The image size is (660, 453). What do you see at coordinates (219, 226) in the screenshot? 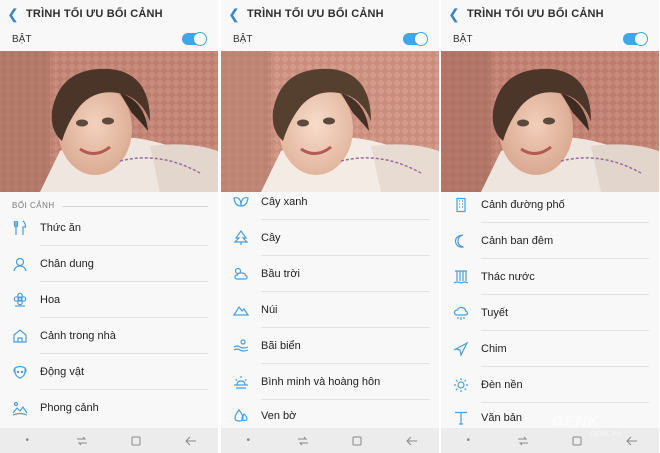
I see `panel-separator` at bounding box center [219, 226].